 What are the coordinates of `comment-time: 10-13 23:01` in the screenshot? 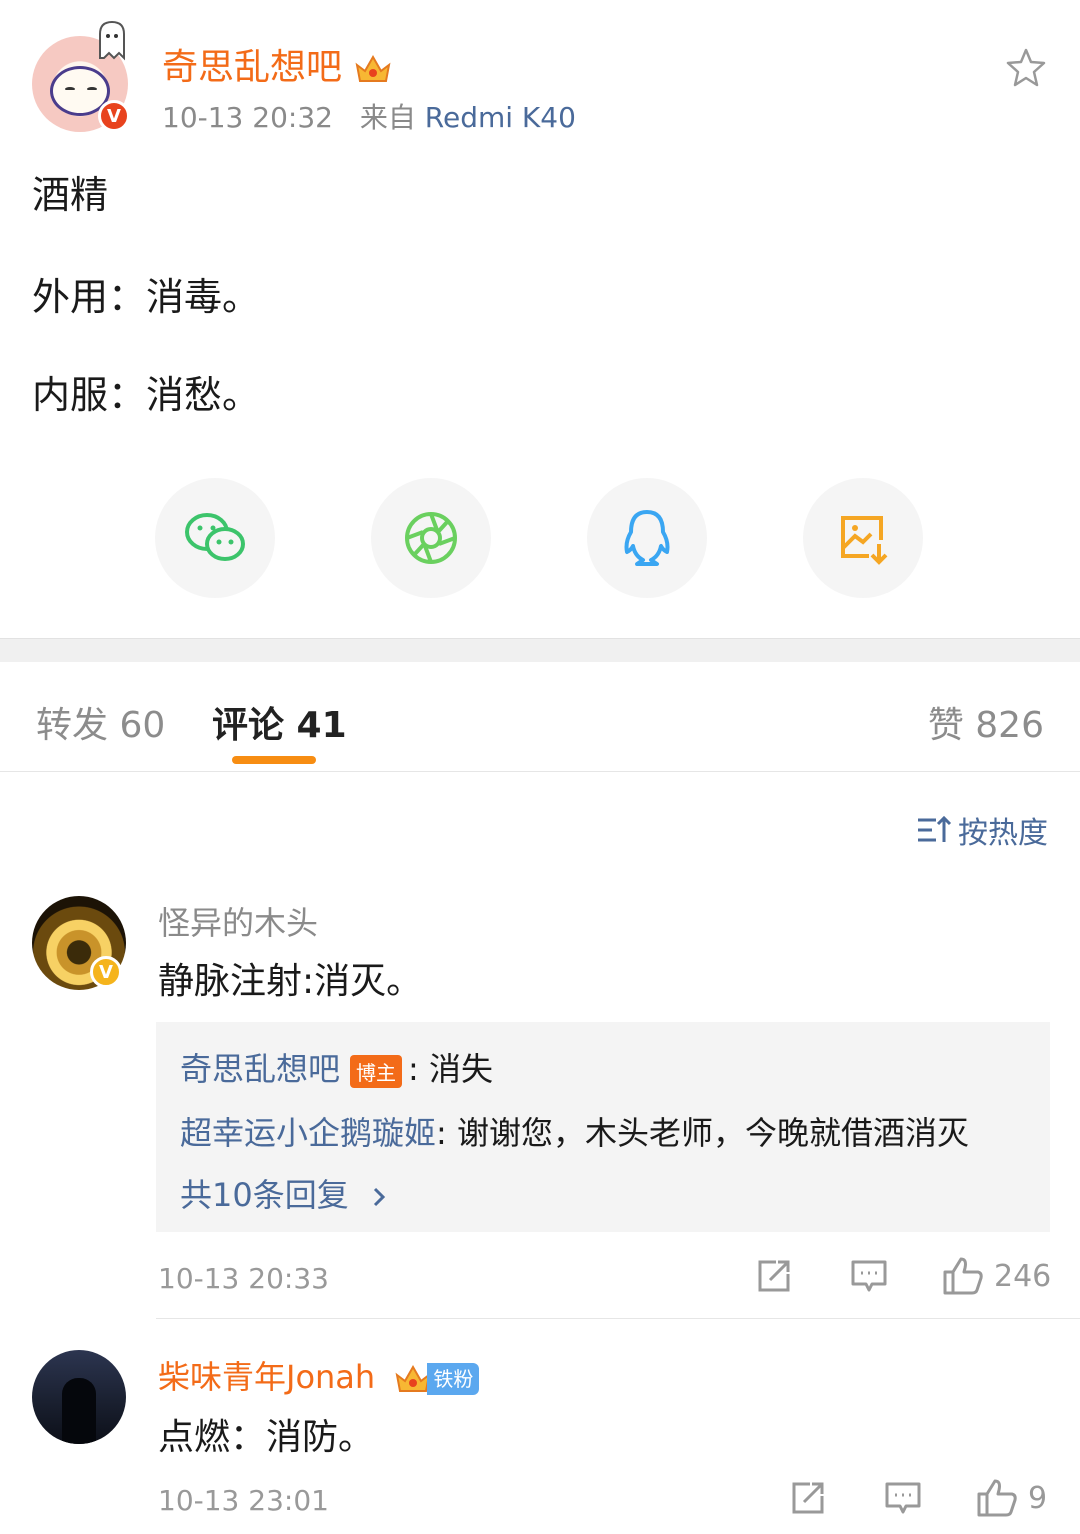 It's located at (243, 1500).